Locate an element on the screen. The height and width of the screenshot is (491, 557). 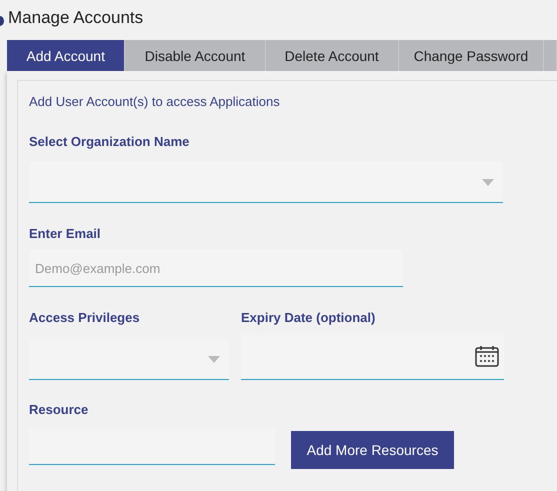
tab: Disable Account is located at coordinates (195, 55).